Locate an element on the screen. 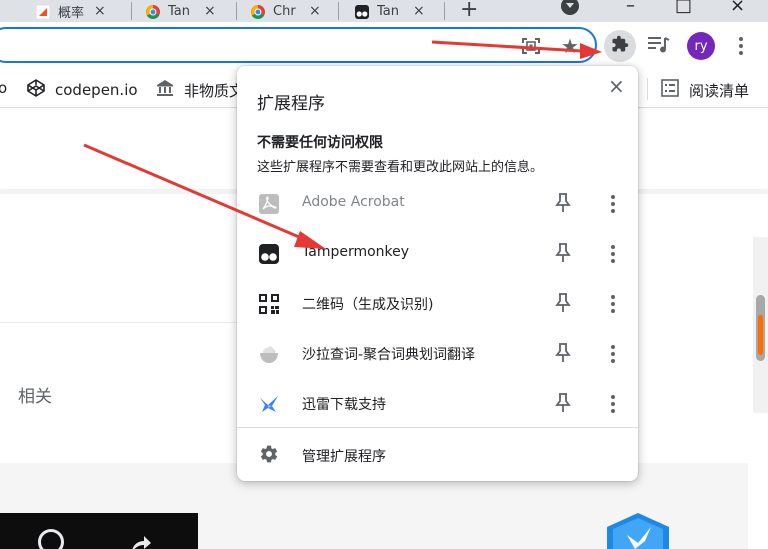 This screenshot has width=768, height=549. toolbar: ★ ry is located at coordinates (384, 46).